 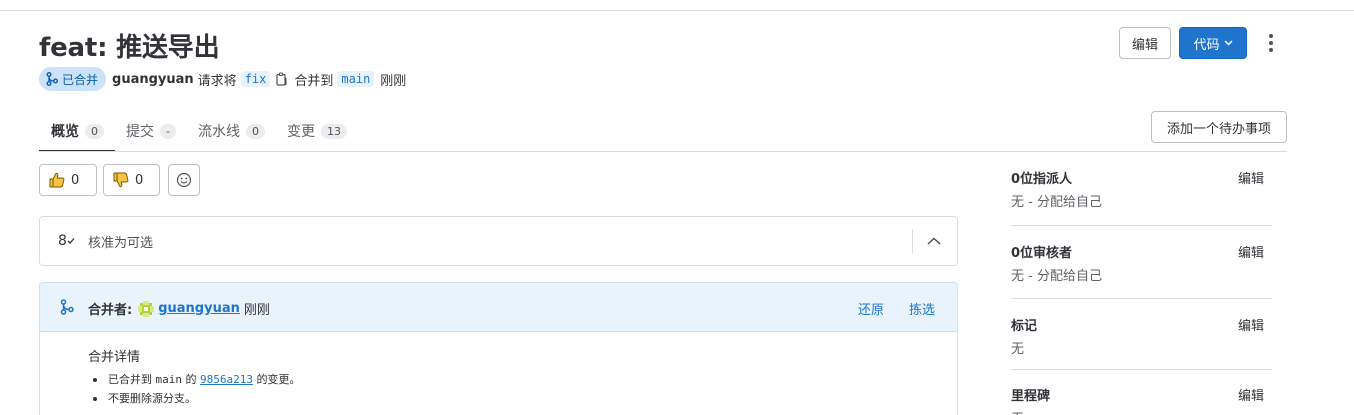 I want to click on code-button-label: 代码, so click(x=1206, y=45).